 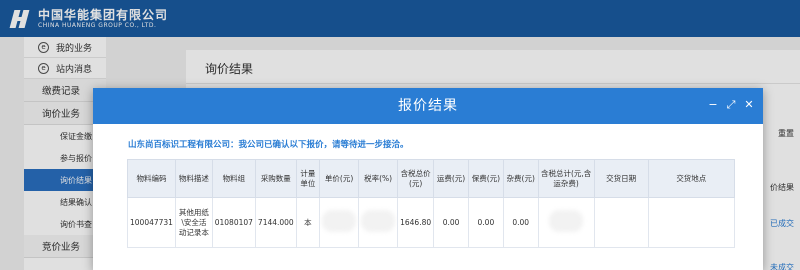 What do you see at coordinates (193, 178) in the screenshot?
I see `column-header: 物料描述` at bounding box center [193, 178].